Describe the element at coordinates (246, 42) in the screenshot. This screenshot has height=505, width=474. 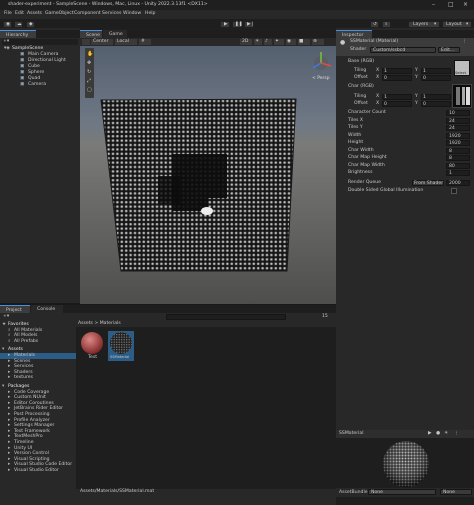
I see `2d-toggle: 2D` at that location.